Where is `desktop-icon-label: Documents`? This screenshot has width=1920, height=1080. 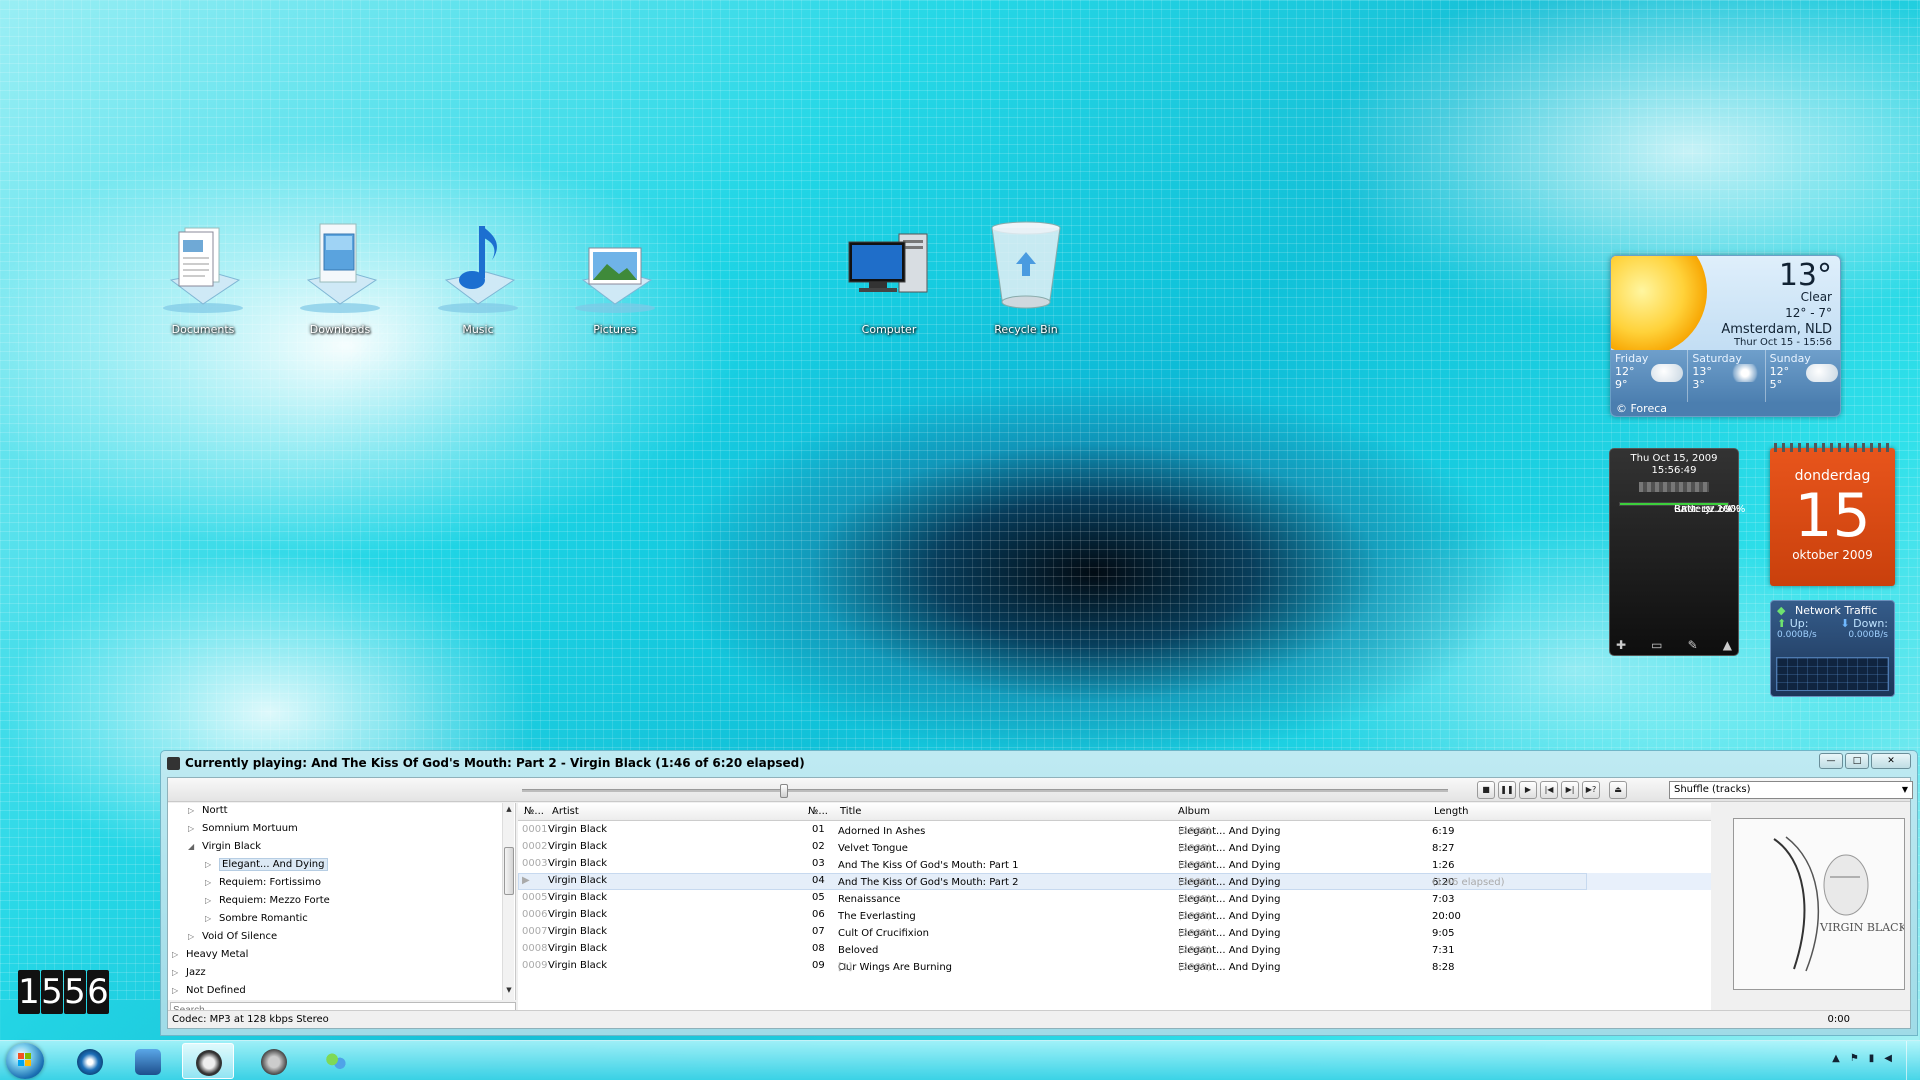 desktop-icon-label: Documents is located at coordinates (203, 329).